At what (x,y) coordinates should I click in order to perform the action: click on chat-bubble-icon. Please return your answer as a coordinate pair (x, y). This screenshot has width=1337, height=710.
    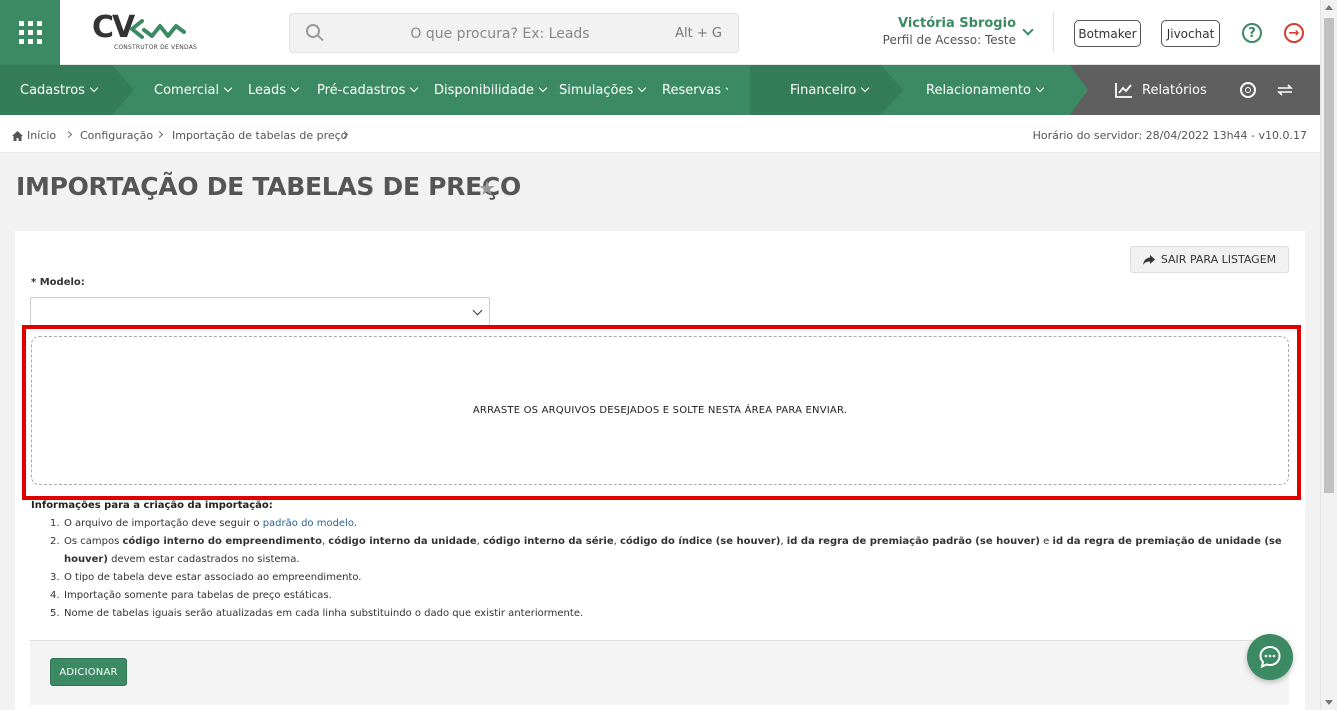
    Looking at the image, I should click on (1270, 657).